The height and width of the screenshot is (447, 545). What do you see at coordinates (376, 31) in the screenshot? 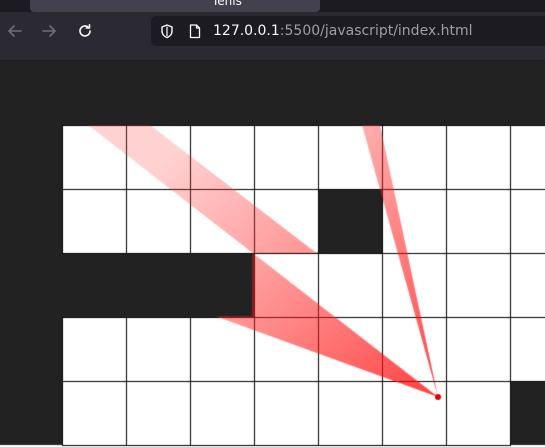
I see `url-path: :5500/javascript/index.html` at bounding box center [376, 31].